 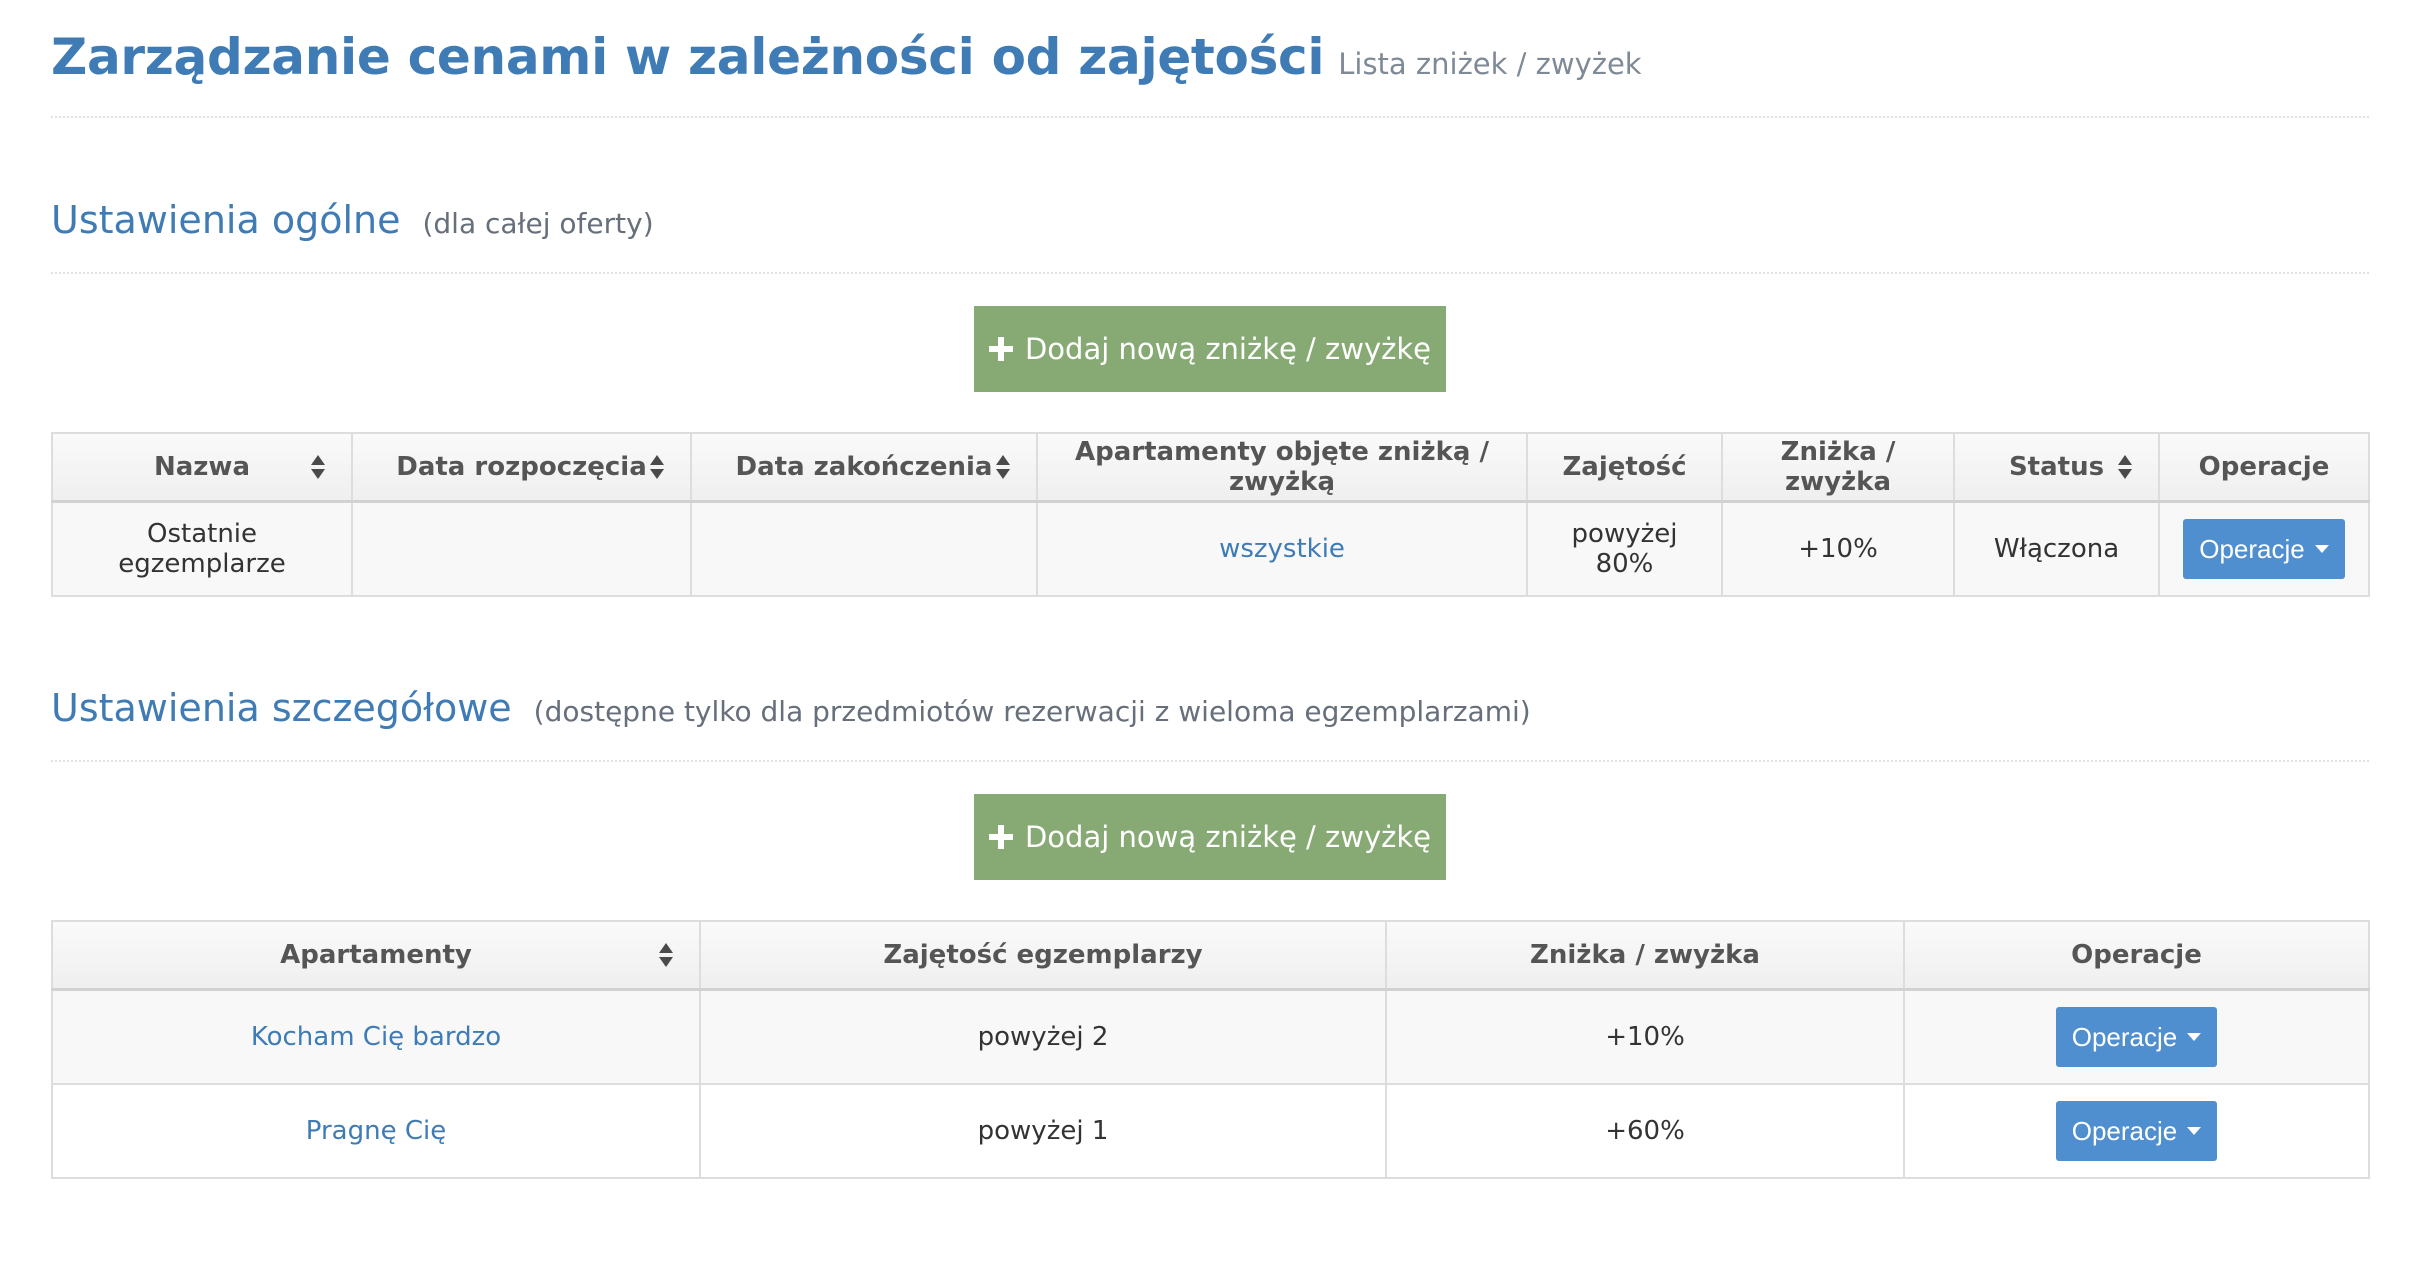 What do you see at coordinates (1043, 955) in the screenshot?
I see `column-header-unit-occupancy: Zajętość egzemplarzy` at bounding box center [1043, 955].